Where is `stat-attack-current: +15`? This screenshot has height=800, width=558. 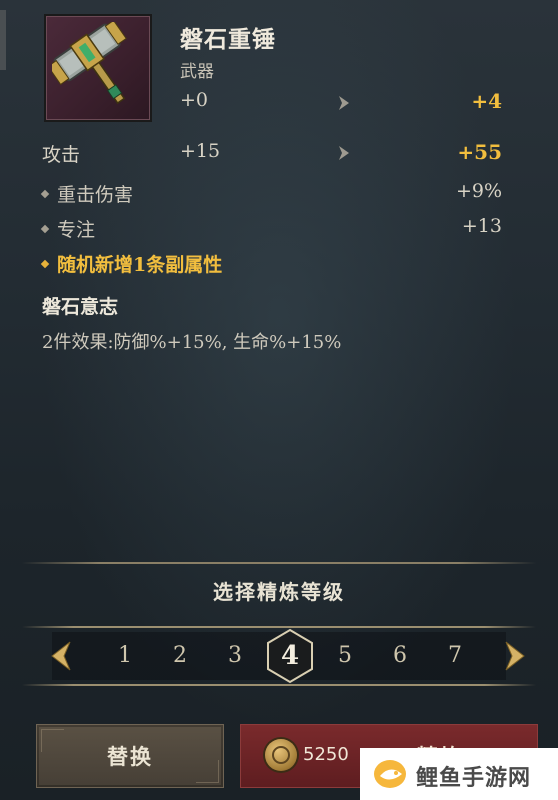
stat-attack-current: +15 is located at coordinates (200, 151).